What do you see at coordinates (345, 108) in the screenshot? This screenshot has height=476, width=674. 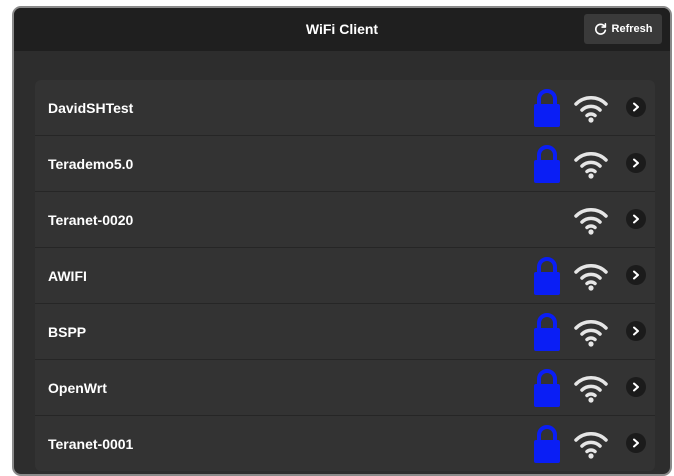 I see `network-row: DavidSHTest` at bounding box center [345, 108].